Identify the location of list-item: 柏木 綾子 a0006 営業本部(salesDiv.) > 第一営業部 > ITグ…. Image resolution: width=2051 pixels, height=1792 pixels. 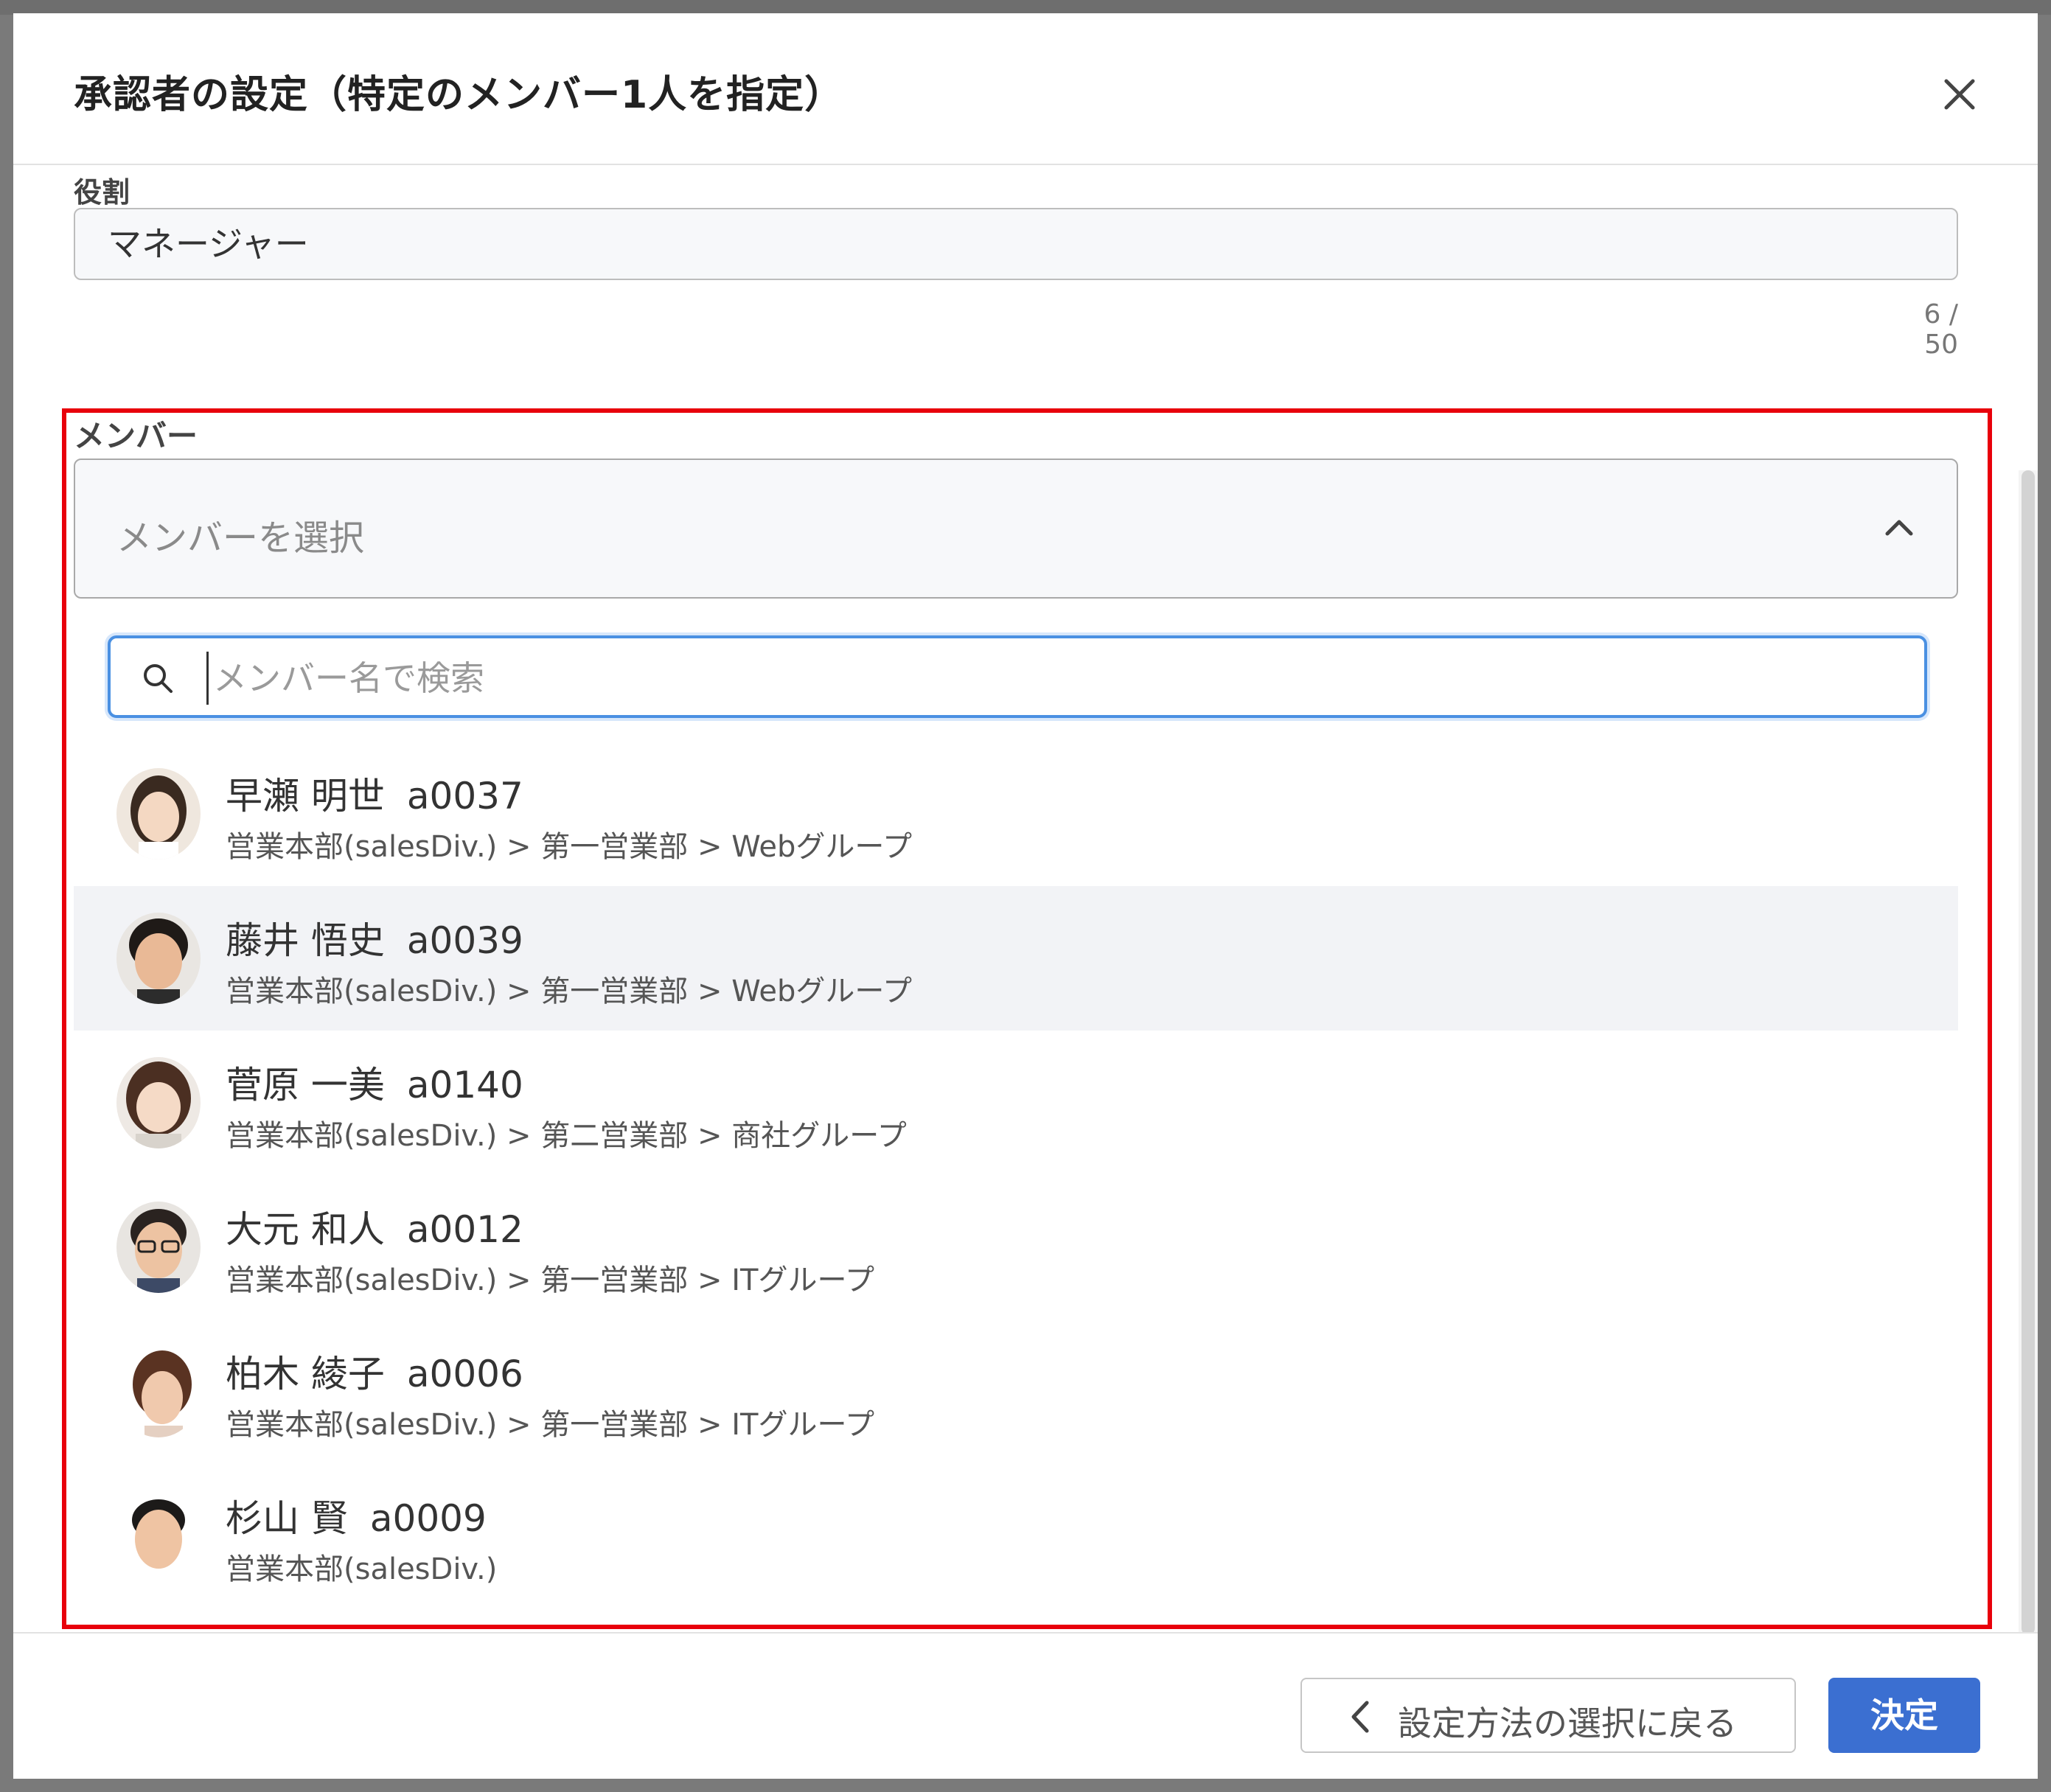
(1016, 1391).